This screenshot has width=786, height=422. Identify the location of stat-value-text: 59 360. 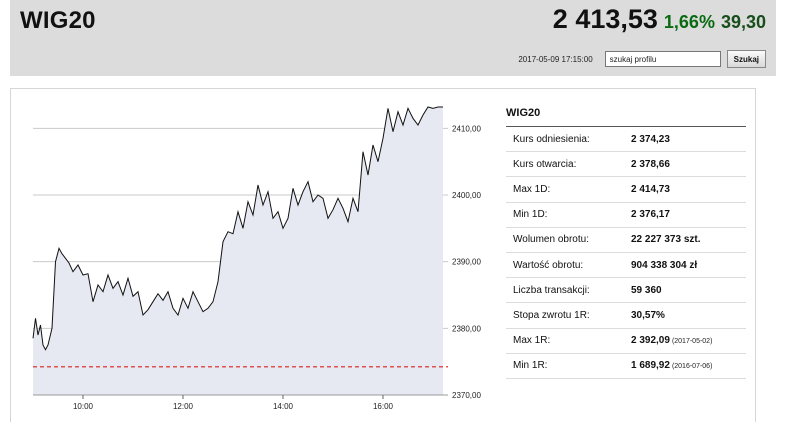
(646, 290).